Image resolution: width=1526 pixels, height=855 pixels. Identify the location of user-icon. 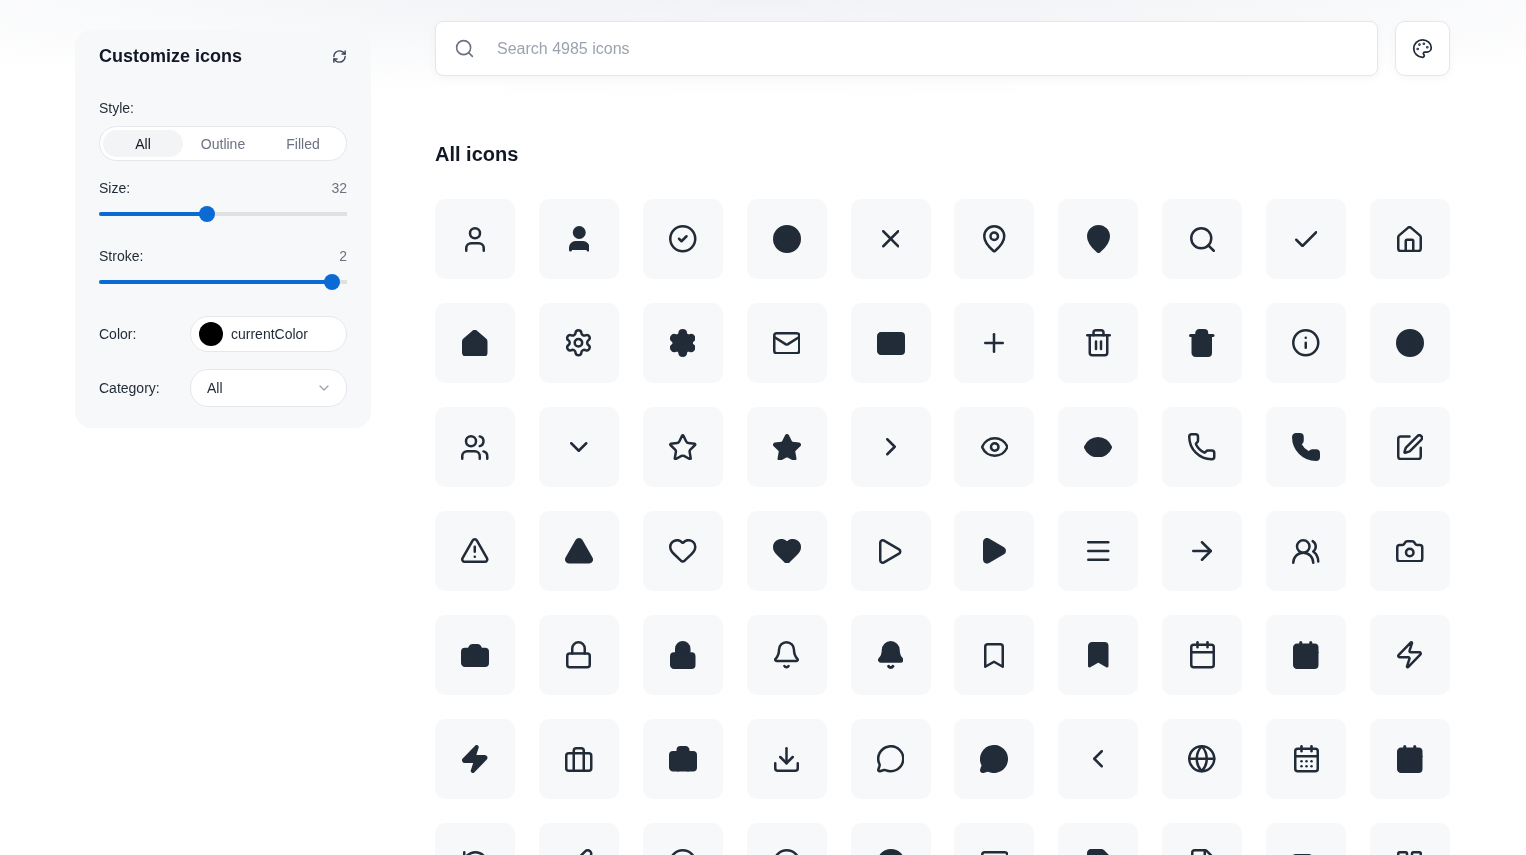
(475, 239).